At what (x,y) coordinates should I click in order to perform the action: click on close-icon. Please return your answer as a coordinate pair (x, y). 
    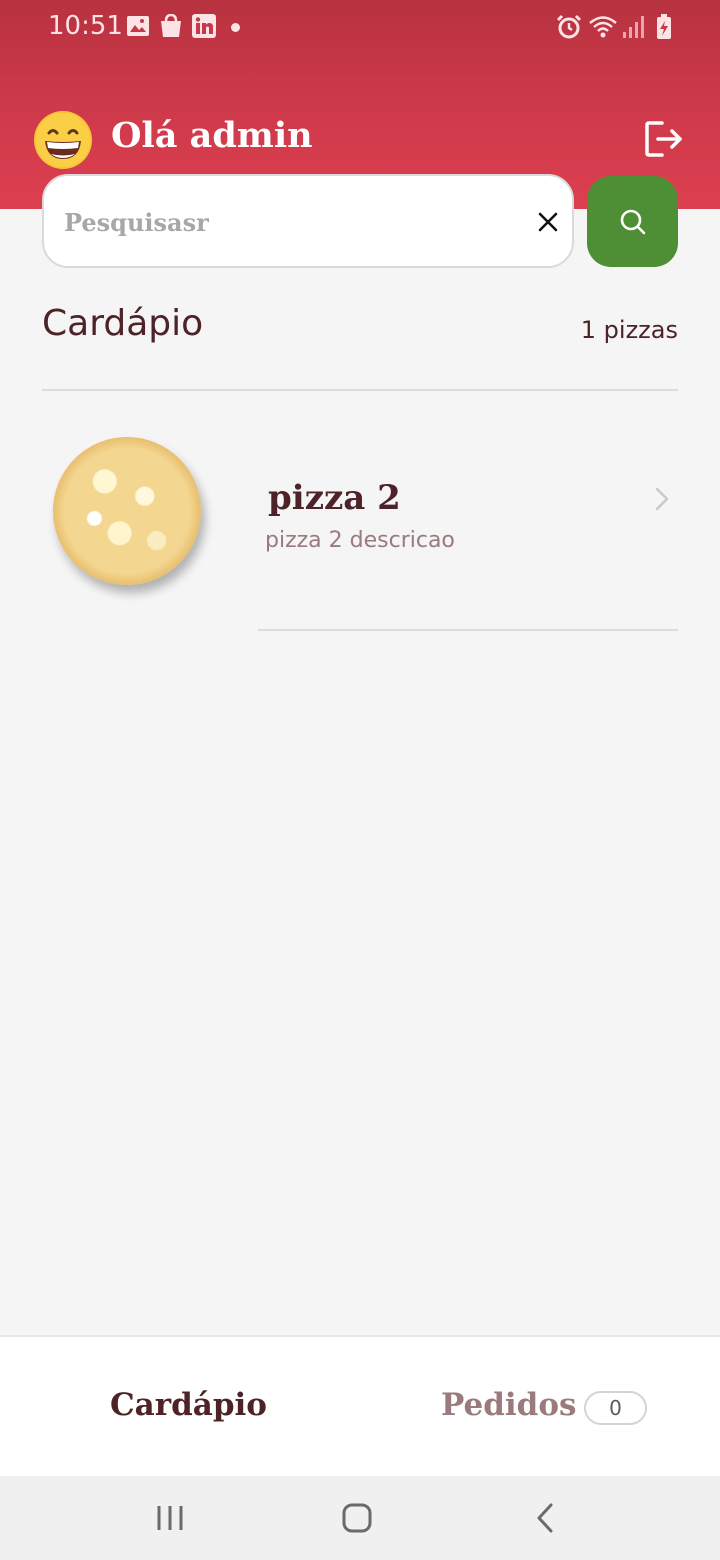
    Looking at the image, I should click on (548, 222).